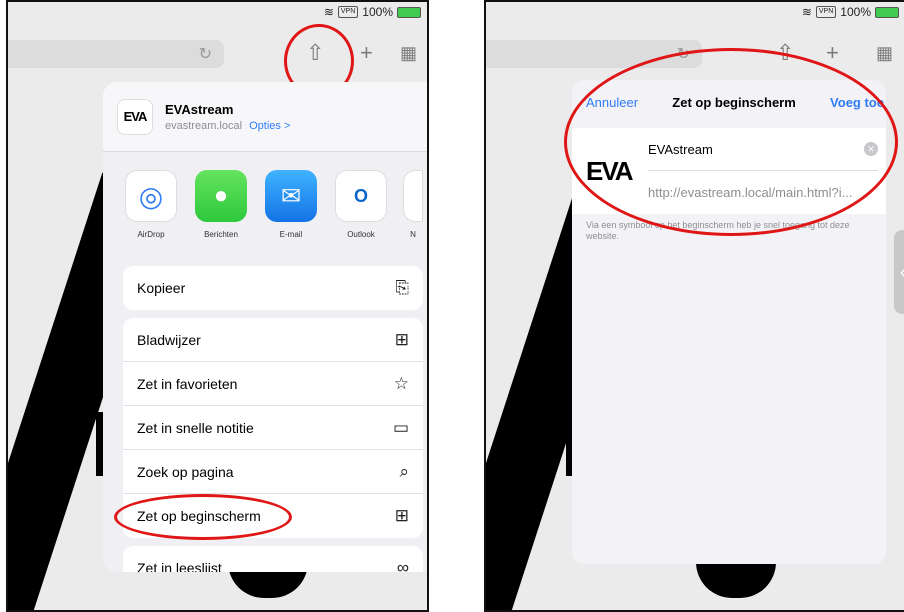 This screenshot has width=904, height=612. I want to click on star-icon: ☆, so click(401, 383).